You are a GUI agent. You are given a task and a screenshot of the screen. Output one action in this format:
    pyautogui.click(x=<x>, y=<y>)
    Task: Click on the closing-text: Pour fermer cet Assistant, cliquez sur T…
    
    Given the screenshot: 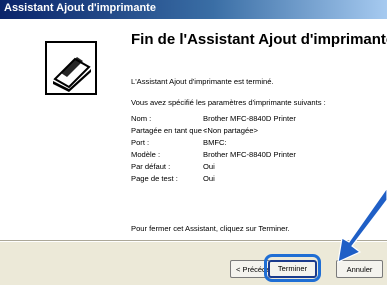 What is the action you would take?
    pyautogui.click(x=210, y=228)
    